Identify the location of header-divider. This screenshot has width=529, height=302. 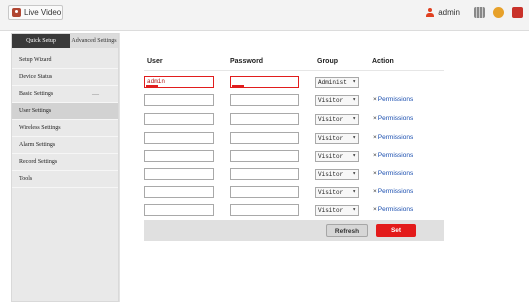
(294, 70).